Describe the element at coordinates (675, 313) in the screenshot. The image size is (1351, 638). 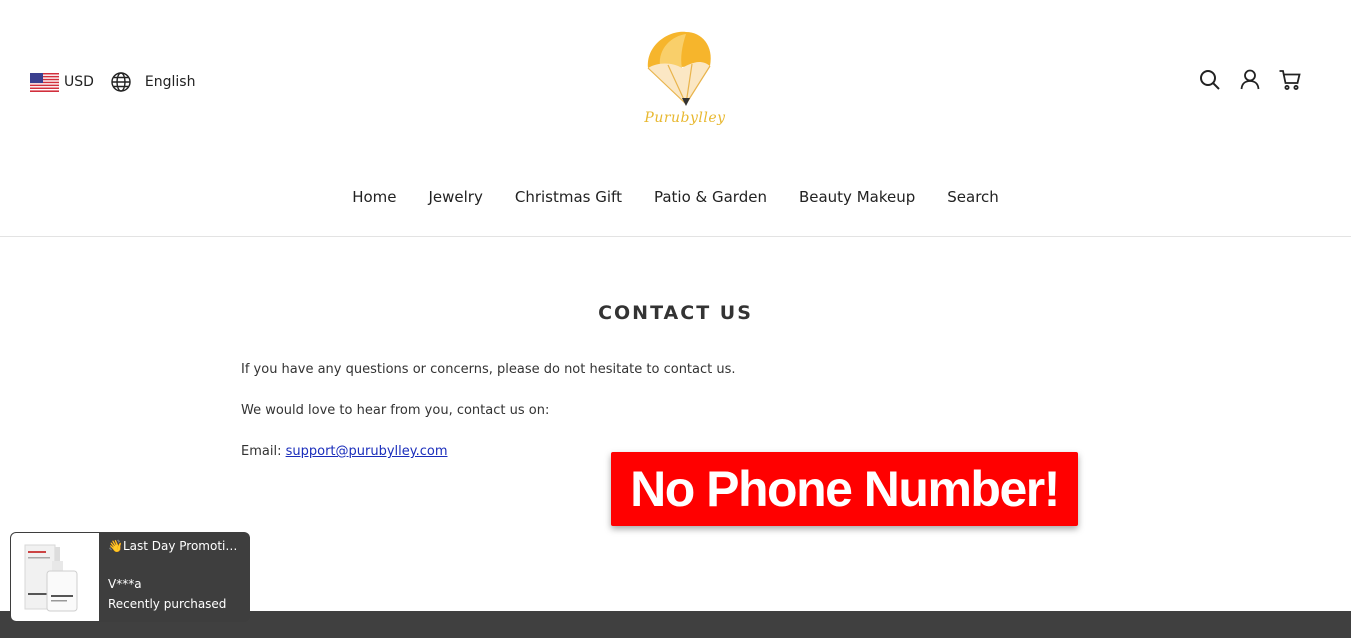
I see `page-title: CONTACT US` at that location.